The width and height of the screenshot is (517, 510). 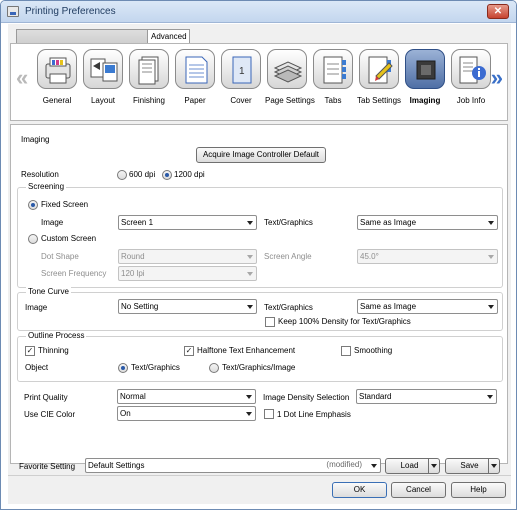 What do you see at coordinates (57, 69) in the screenshot?
I see `general-icon` at bounding box center [57, 69].